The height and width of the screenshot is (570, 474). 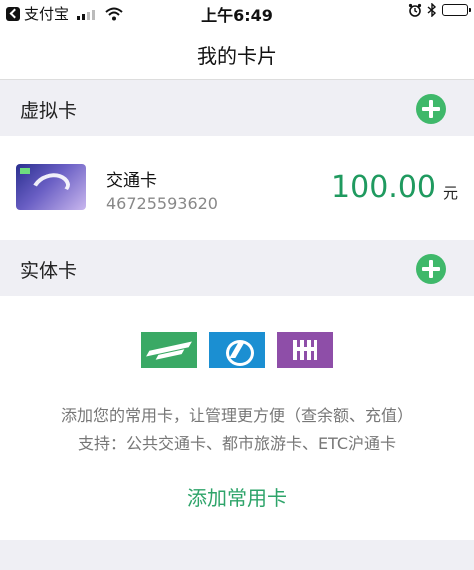 I want to click on supported-cards-hint: 支持：公共交通卡、都市旅游卡、ETC沪通卡, so click(x=237, y=443).